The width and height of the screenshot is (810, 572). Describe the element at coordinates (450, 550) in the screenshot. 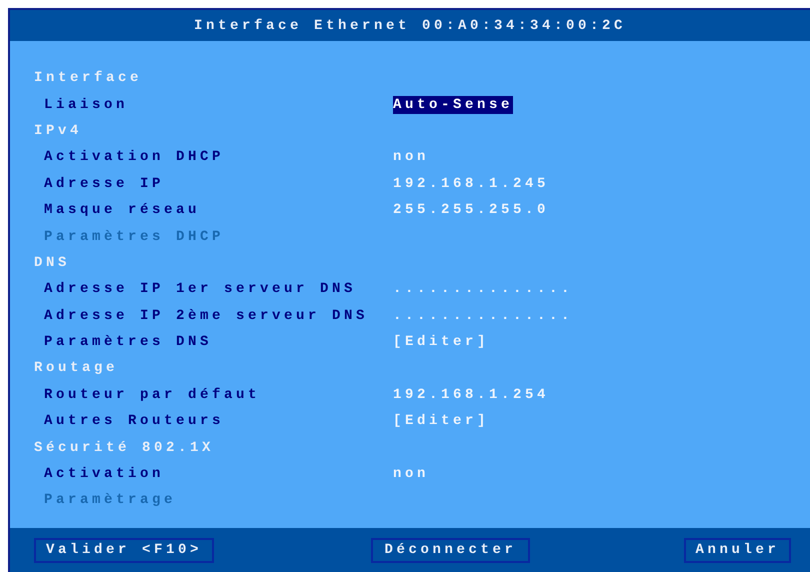

I see `dialog-button: Déconnecter` at that location.